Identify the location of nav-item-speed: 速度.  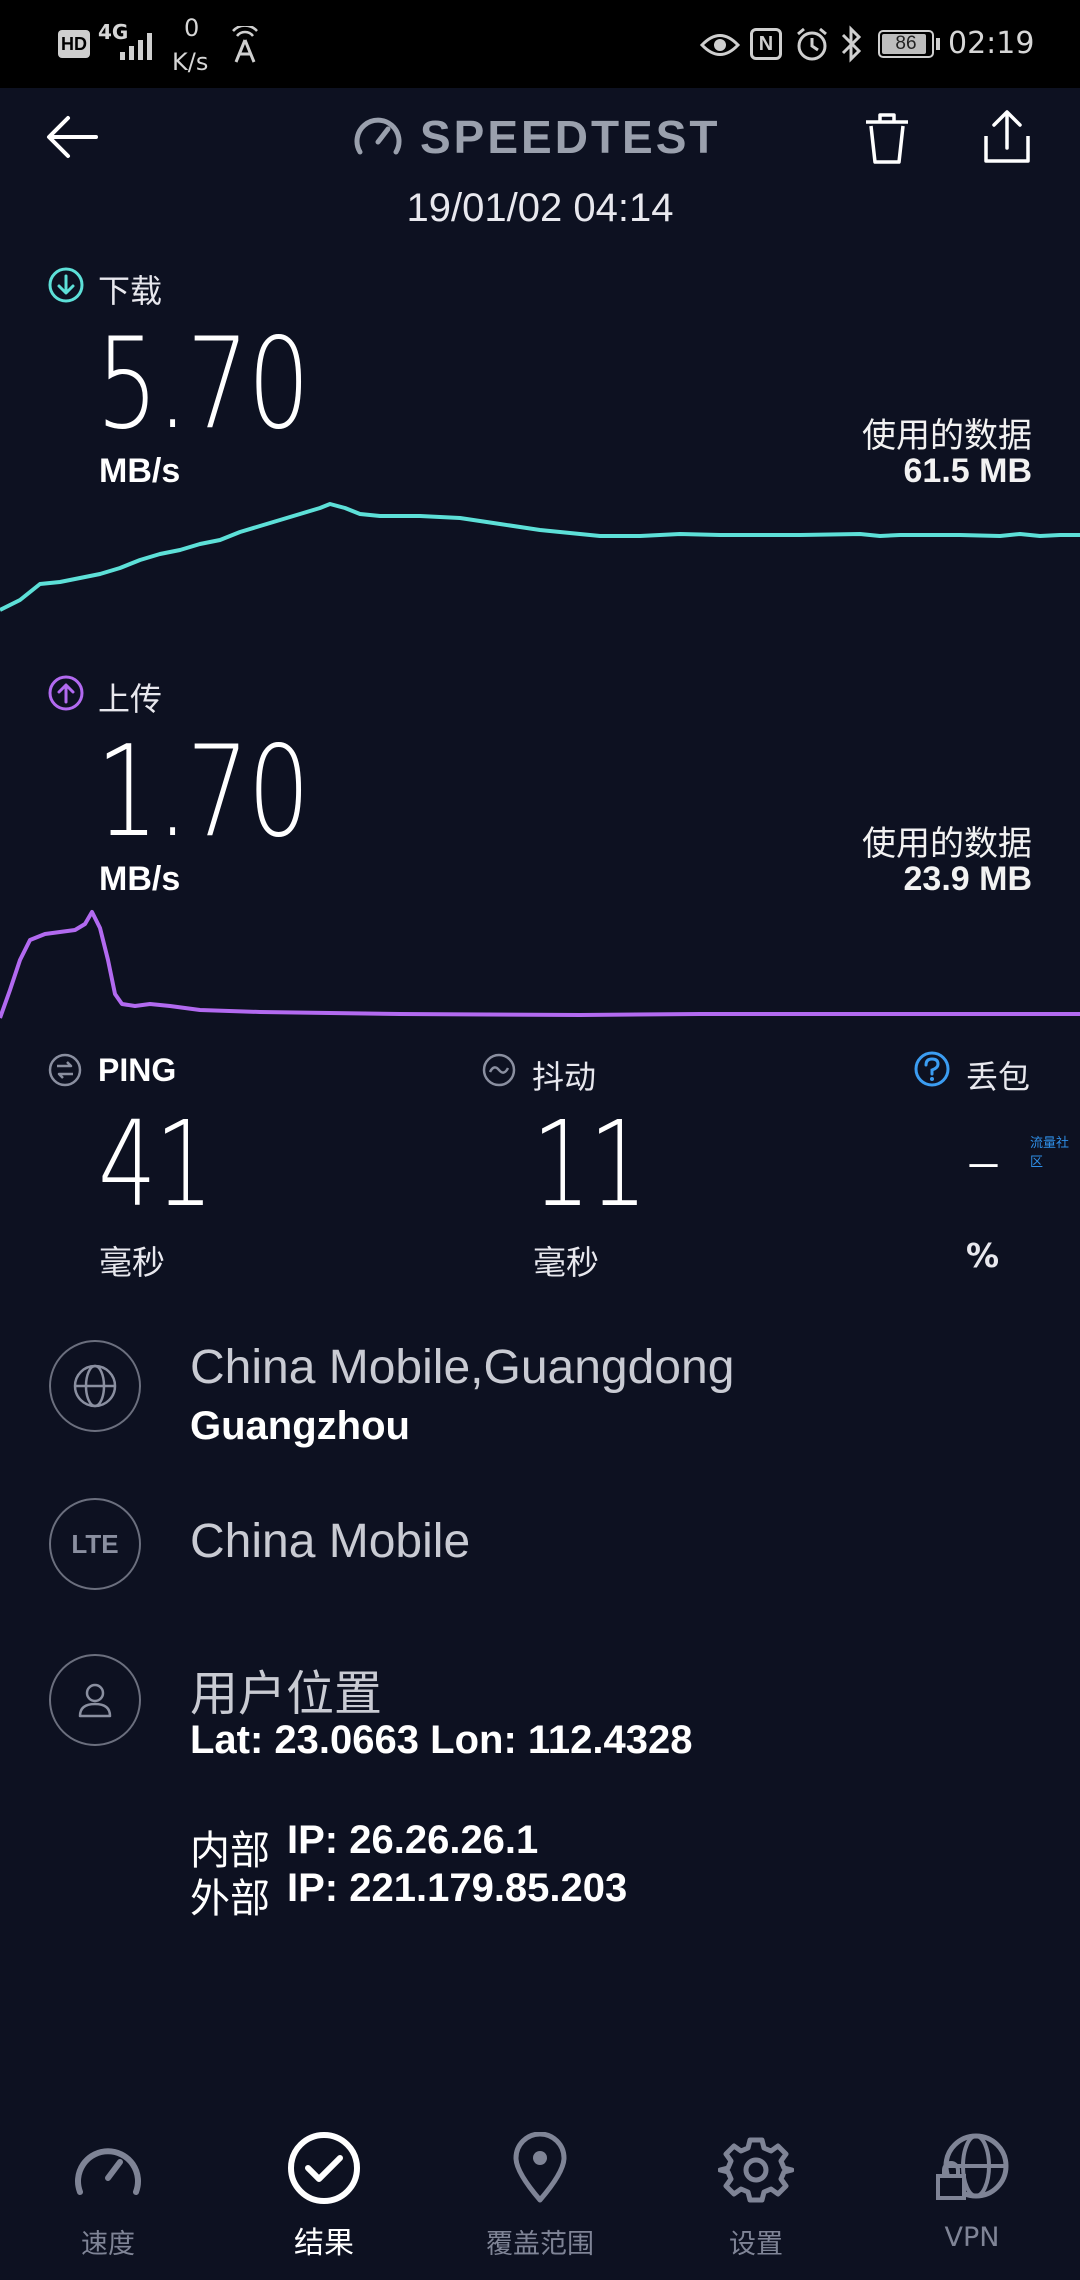
(108, 2195).